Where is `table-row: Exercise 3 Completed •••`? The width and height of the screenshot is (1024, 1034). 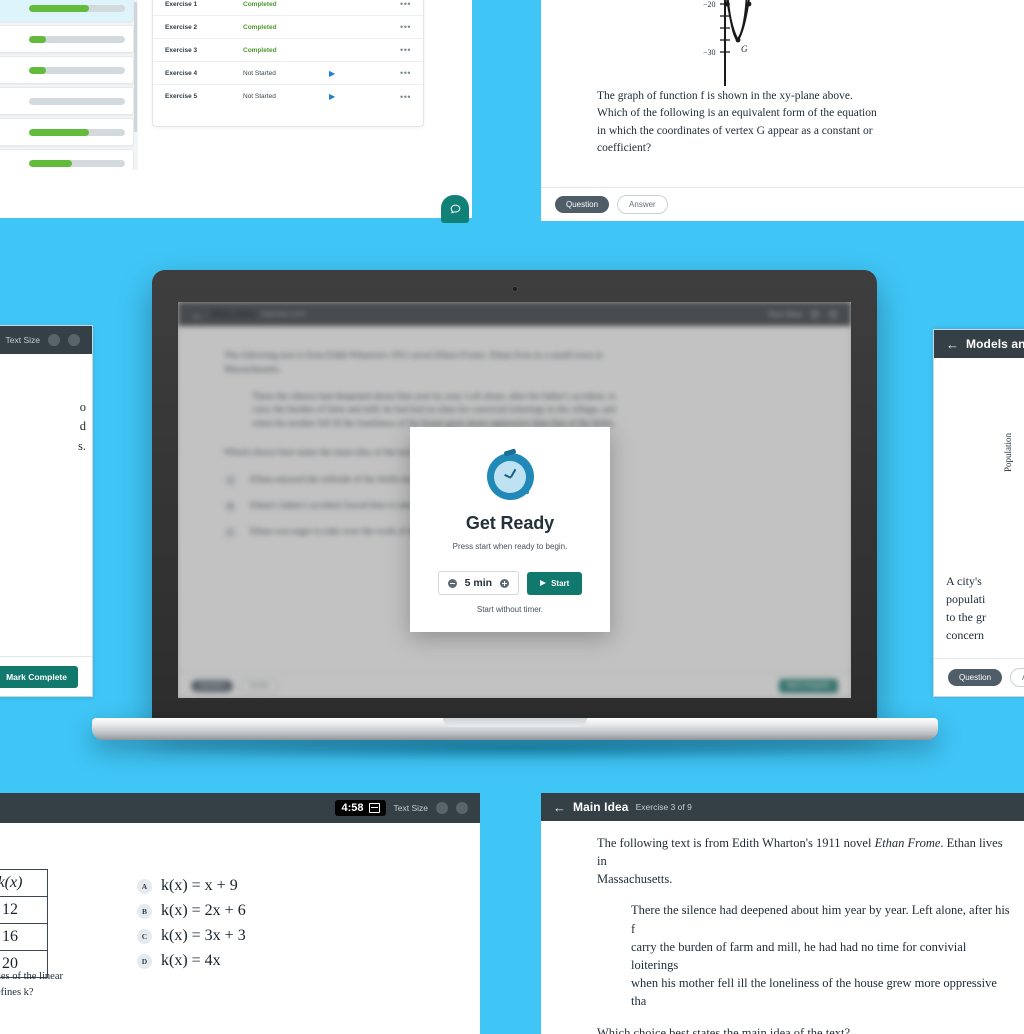
table-row: Exercise 3 Completed ••• is located at coordinates (288, 50).